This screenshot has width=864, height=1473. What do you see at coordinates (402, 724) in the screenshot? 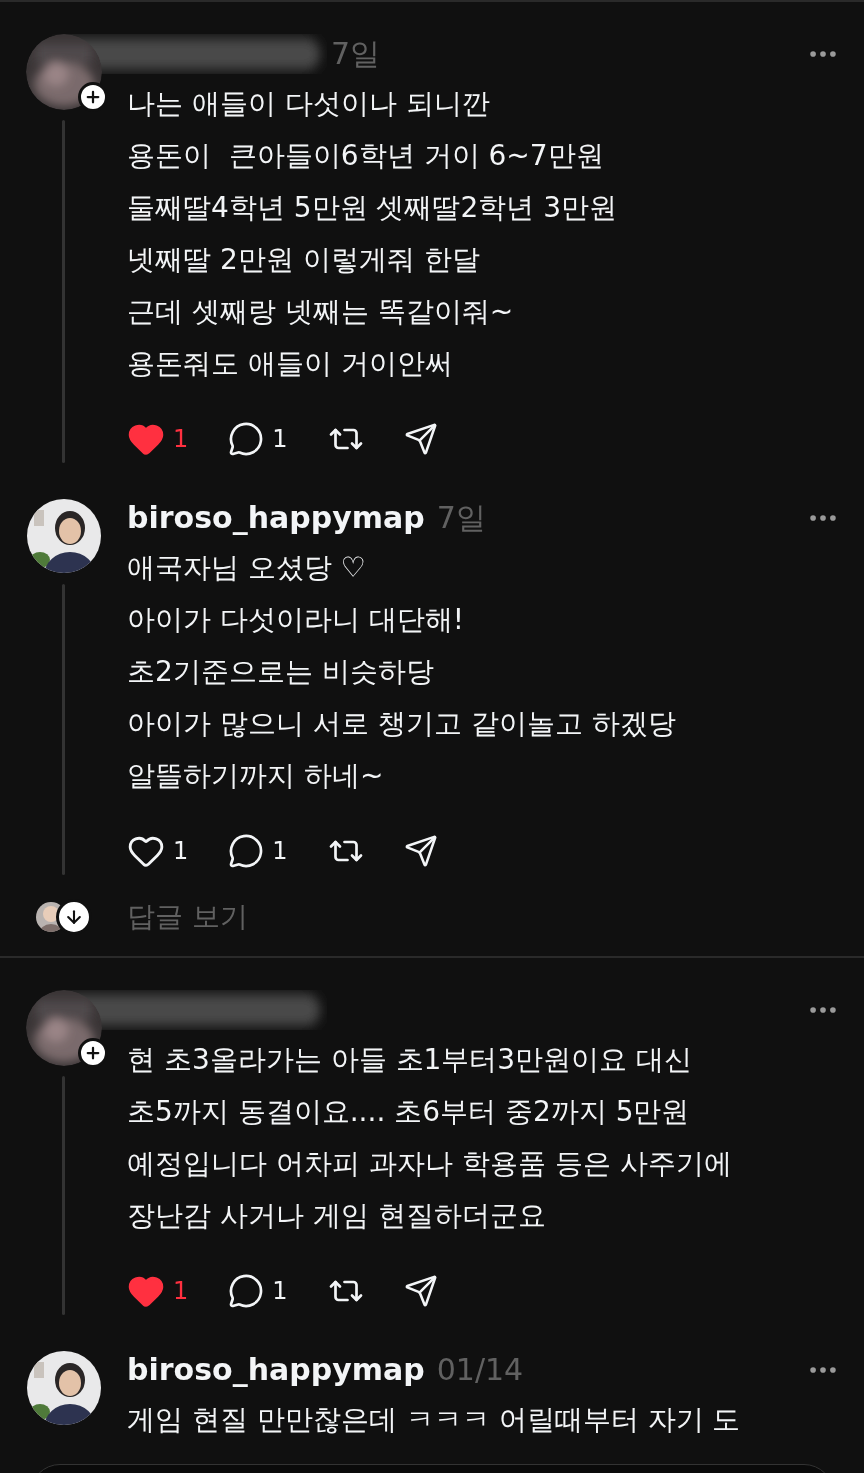
I see `comment-text: 아이가 많으니 서로 챙기고 같이놀고 하겠당` at bounding box center [402, 724].